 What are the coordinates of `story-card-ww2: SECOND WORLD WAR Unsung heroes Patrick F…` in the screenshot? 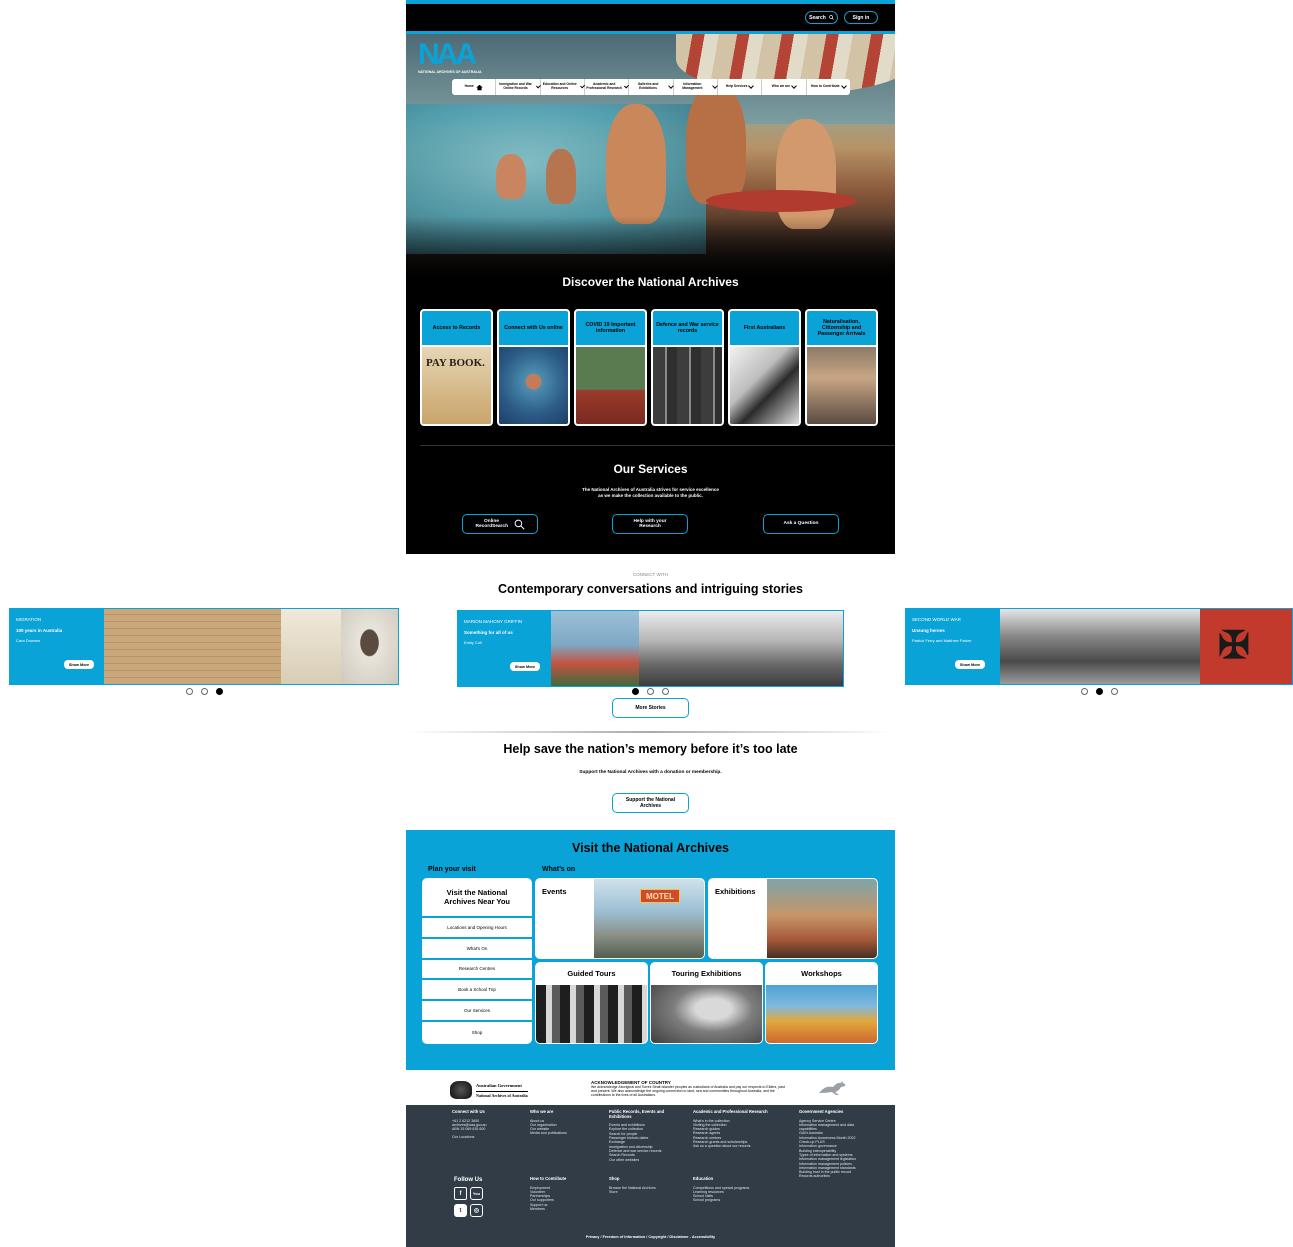 It's located at (1099, 646).